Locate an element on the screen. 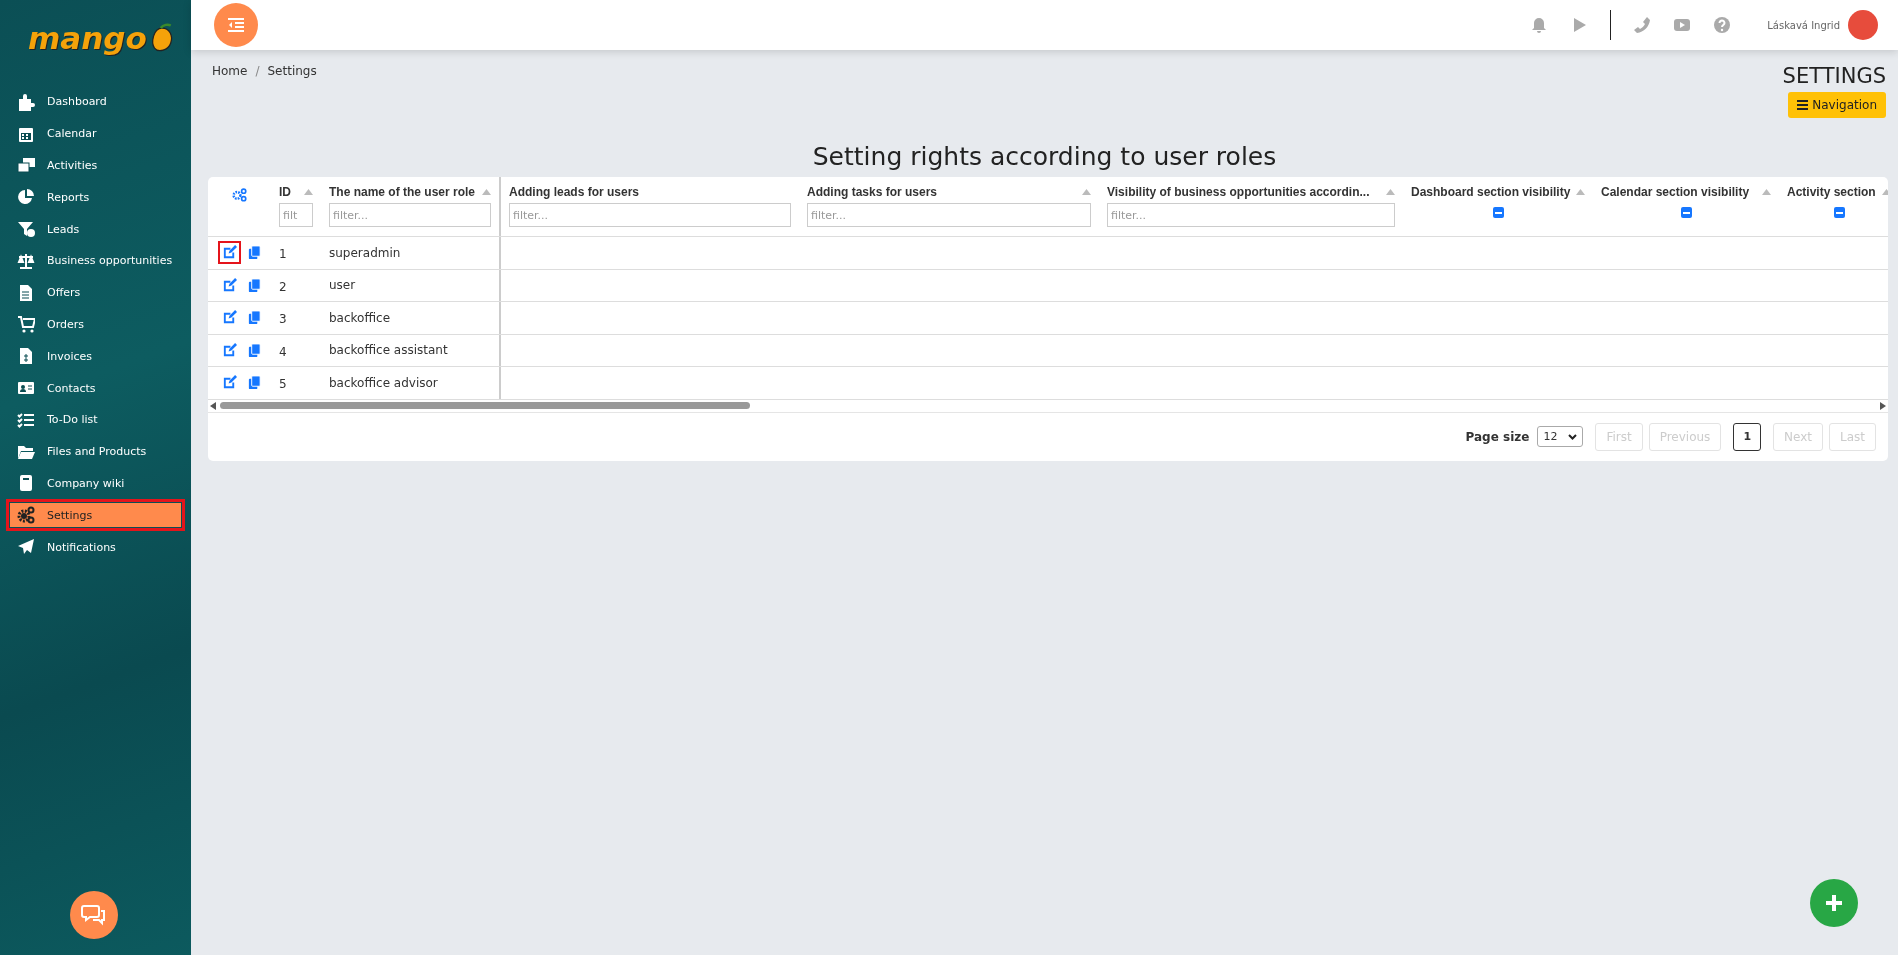  user-name: Láskavá Ingrid is located at coordinates (1803, 25).